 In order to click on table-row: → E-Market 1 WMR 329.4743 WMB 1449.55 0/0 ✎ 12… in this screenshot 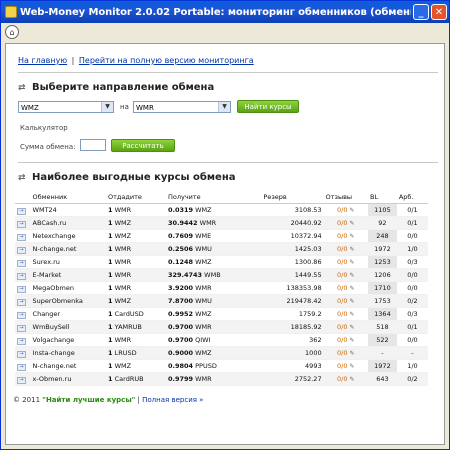, I will do `click(221, 275)`.